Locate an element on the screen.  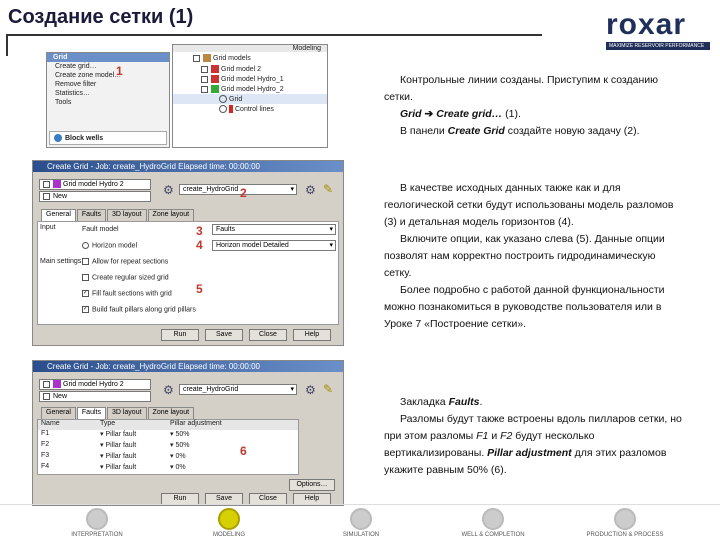
horizon-model-select: Horizon model Detailed ▾ is located at coordinates (274, 245).